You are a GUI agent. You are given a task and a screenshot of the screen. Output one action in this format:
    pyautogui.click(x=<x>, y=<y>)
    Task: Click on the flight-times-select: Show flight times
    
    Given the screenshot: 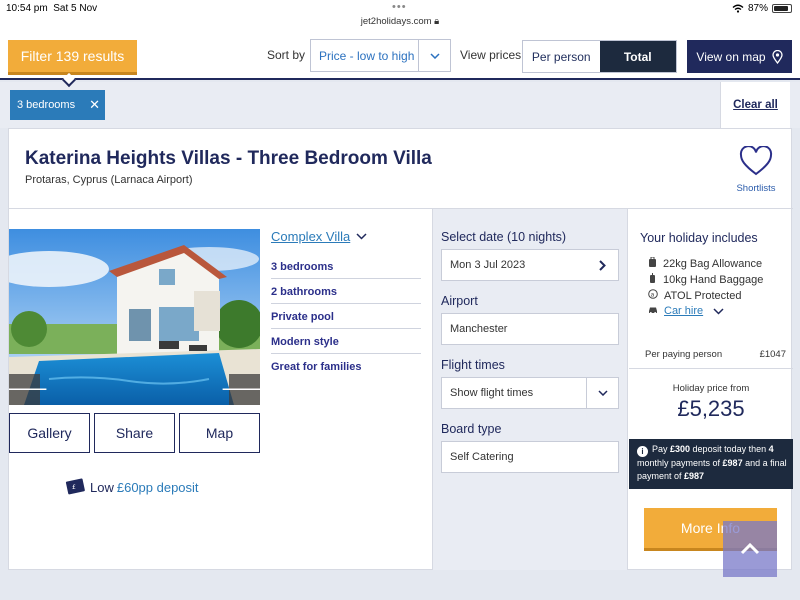 What is the action you would take?
    pyautogui.click(x=530, y=393)
    